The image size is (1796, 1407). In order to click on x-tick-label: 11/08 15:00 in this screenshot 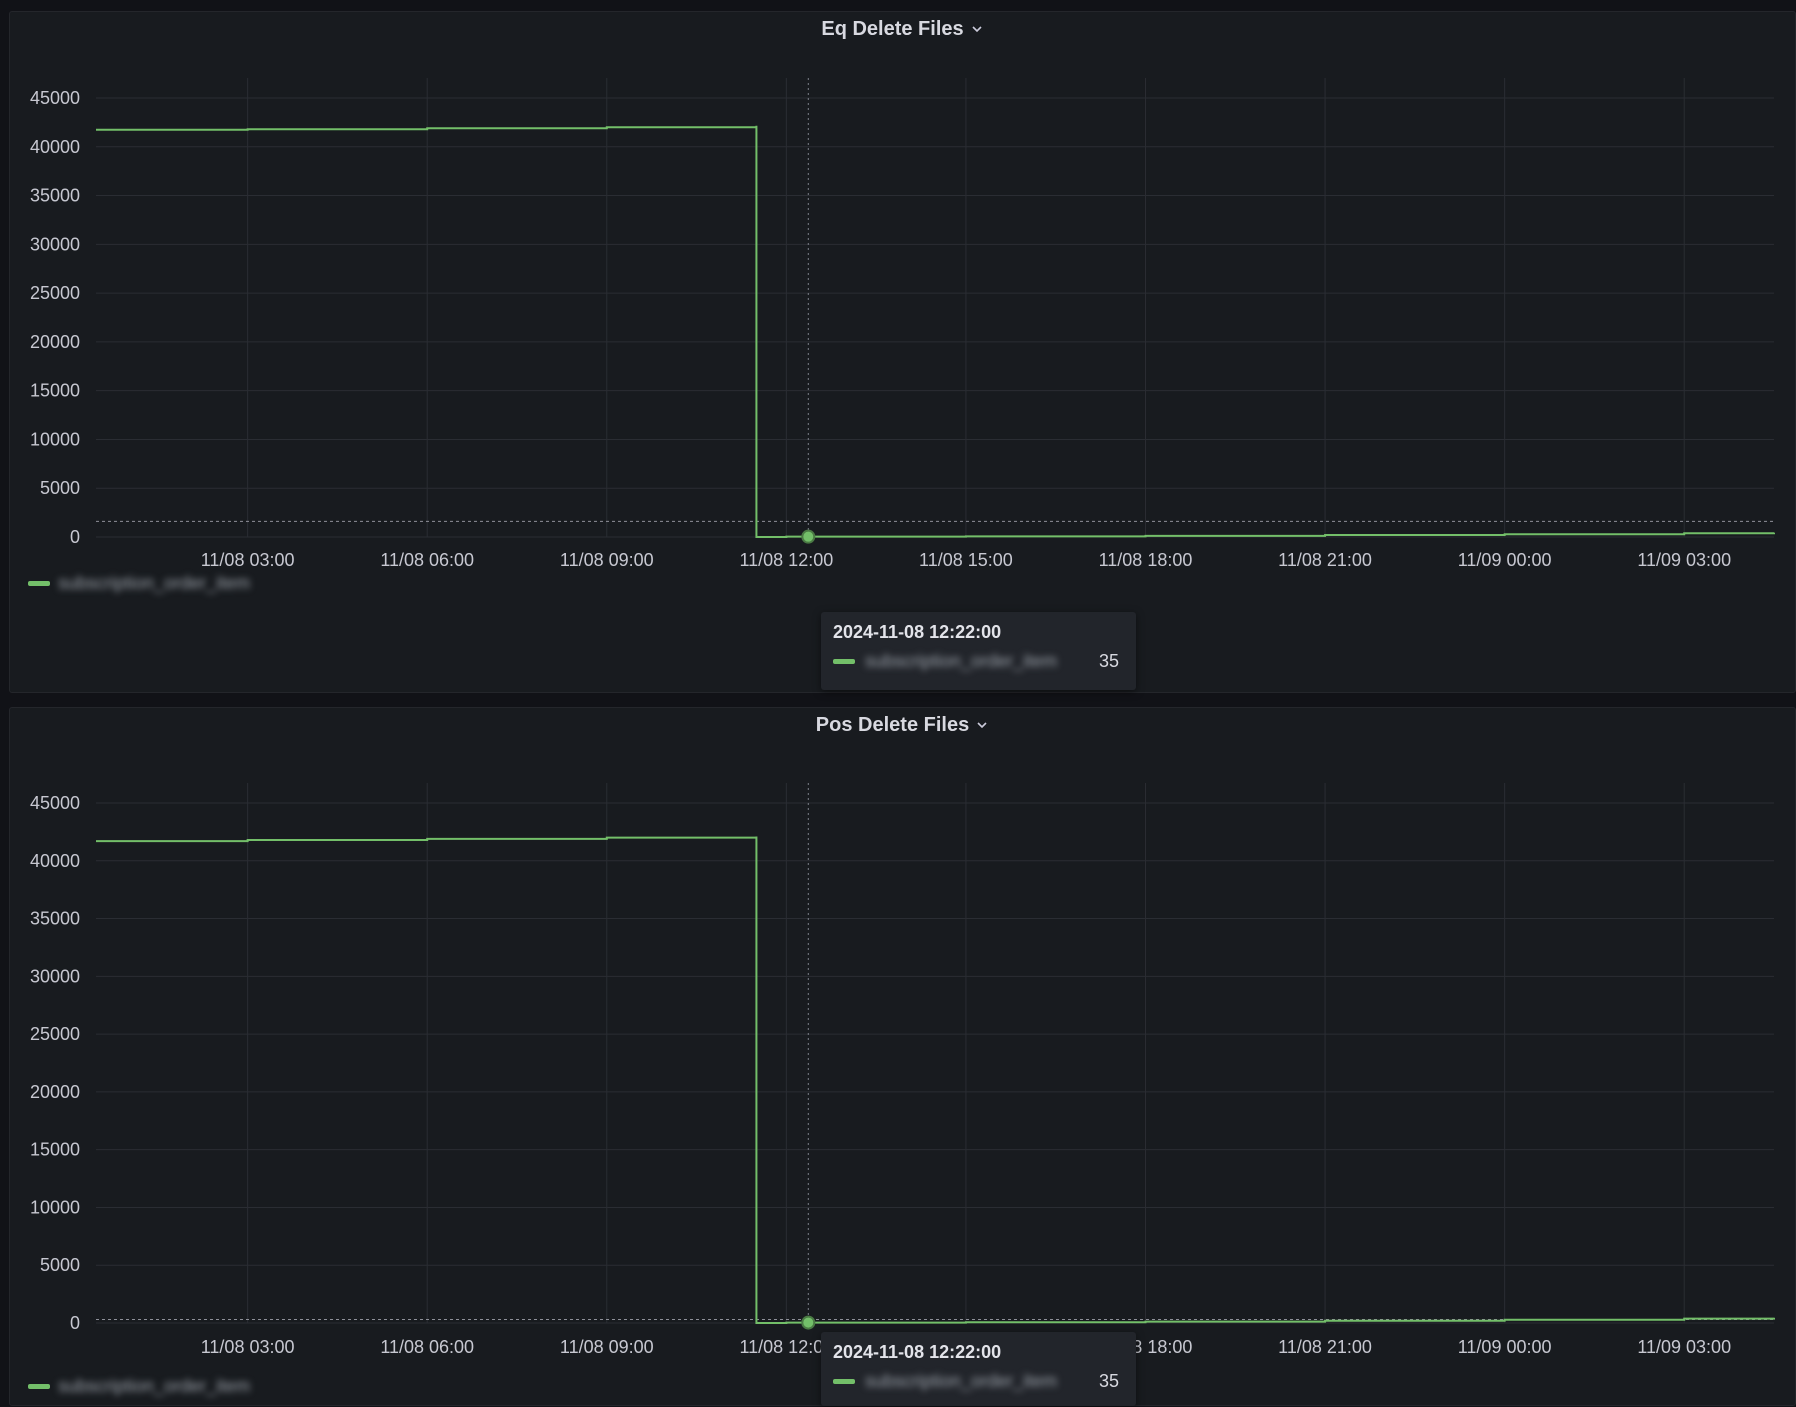, I will do `click(966, 560)`.